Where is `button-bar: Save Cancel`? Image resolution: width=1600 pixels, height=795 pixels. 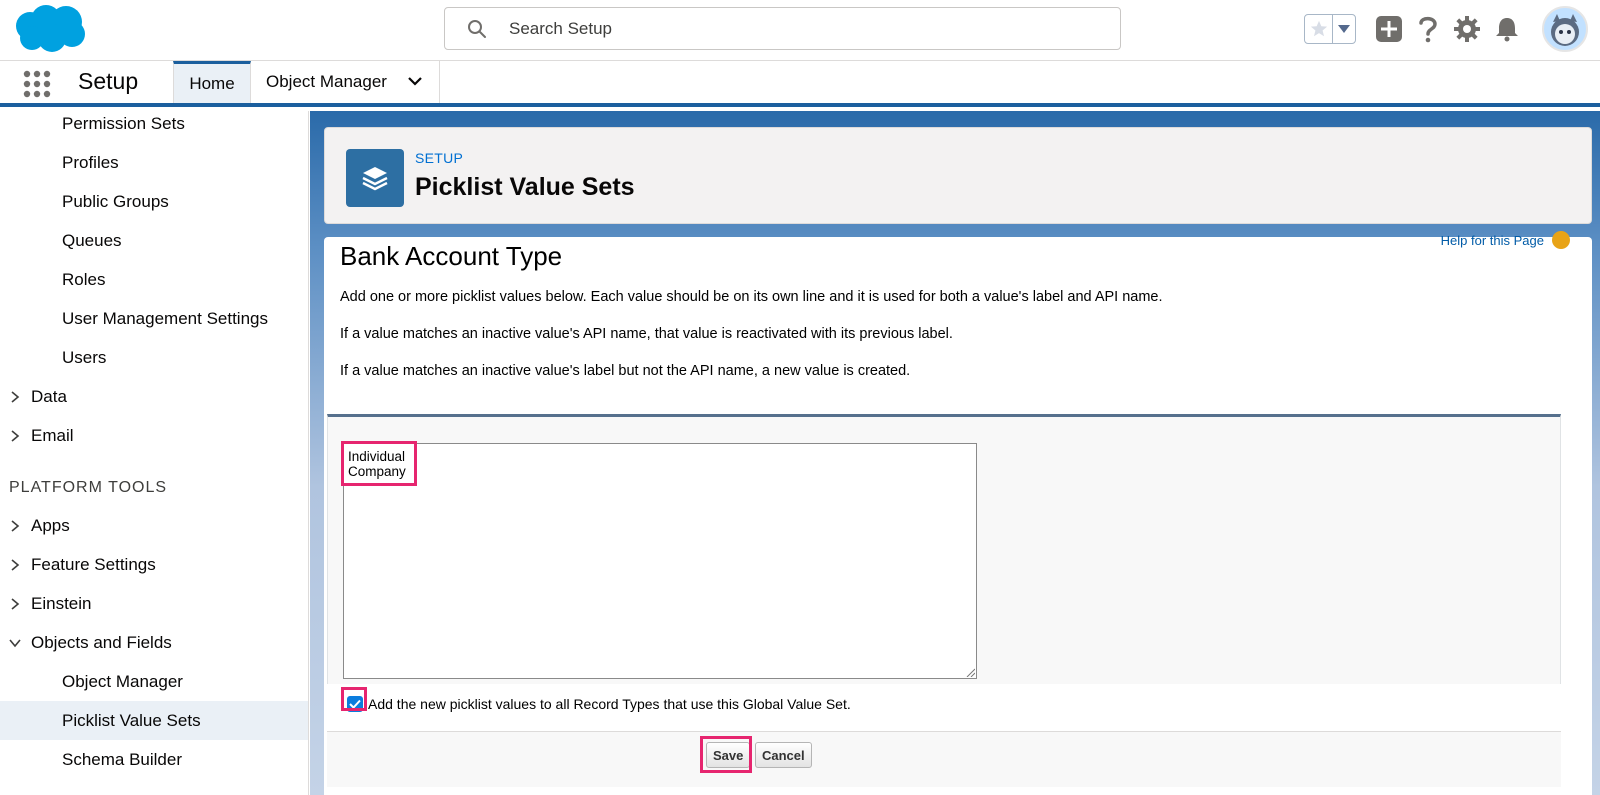
button-bar: Save Cancel is located at coordinates (944, 759).